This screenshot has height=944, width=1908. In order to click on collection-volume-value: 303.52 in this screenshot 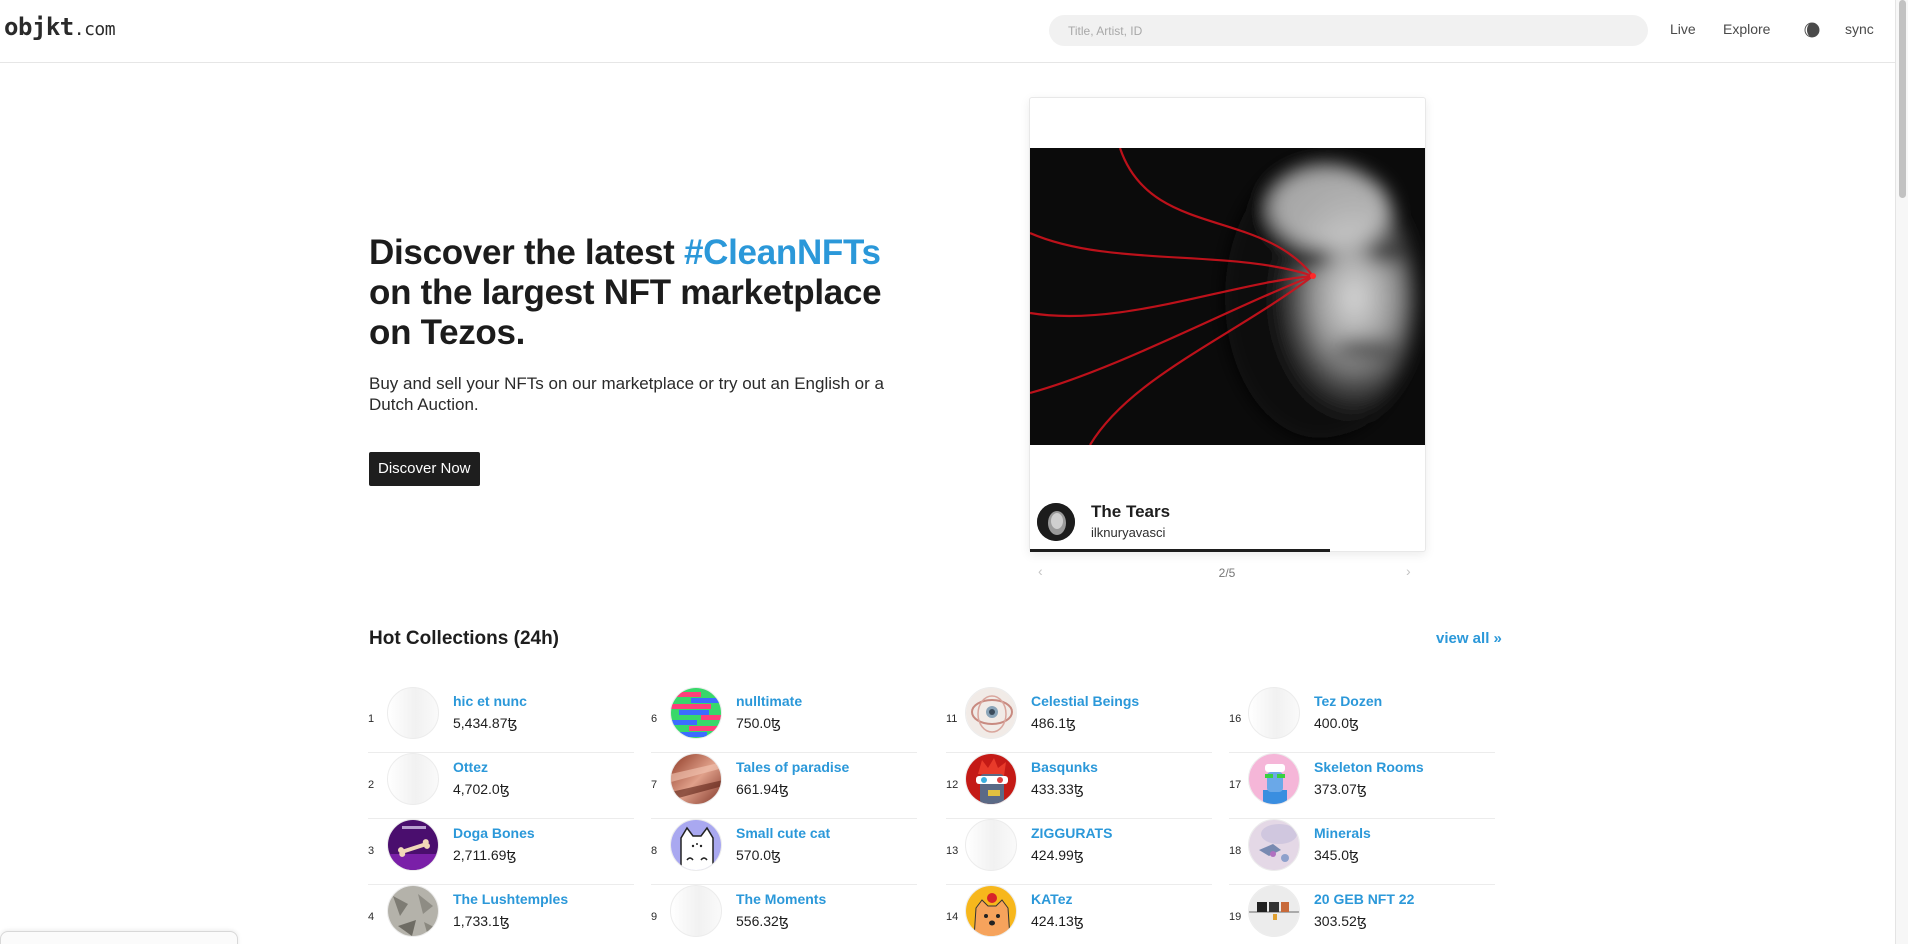, I will do `click(1335, 921)`.